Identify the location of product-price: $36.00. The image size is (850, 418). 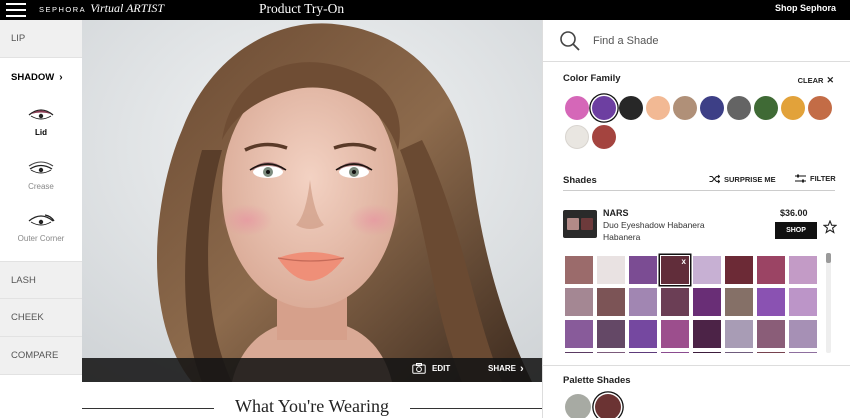
(794, 213).